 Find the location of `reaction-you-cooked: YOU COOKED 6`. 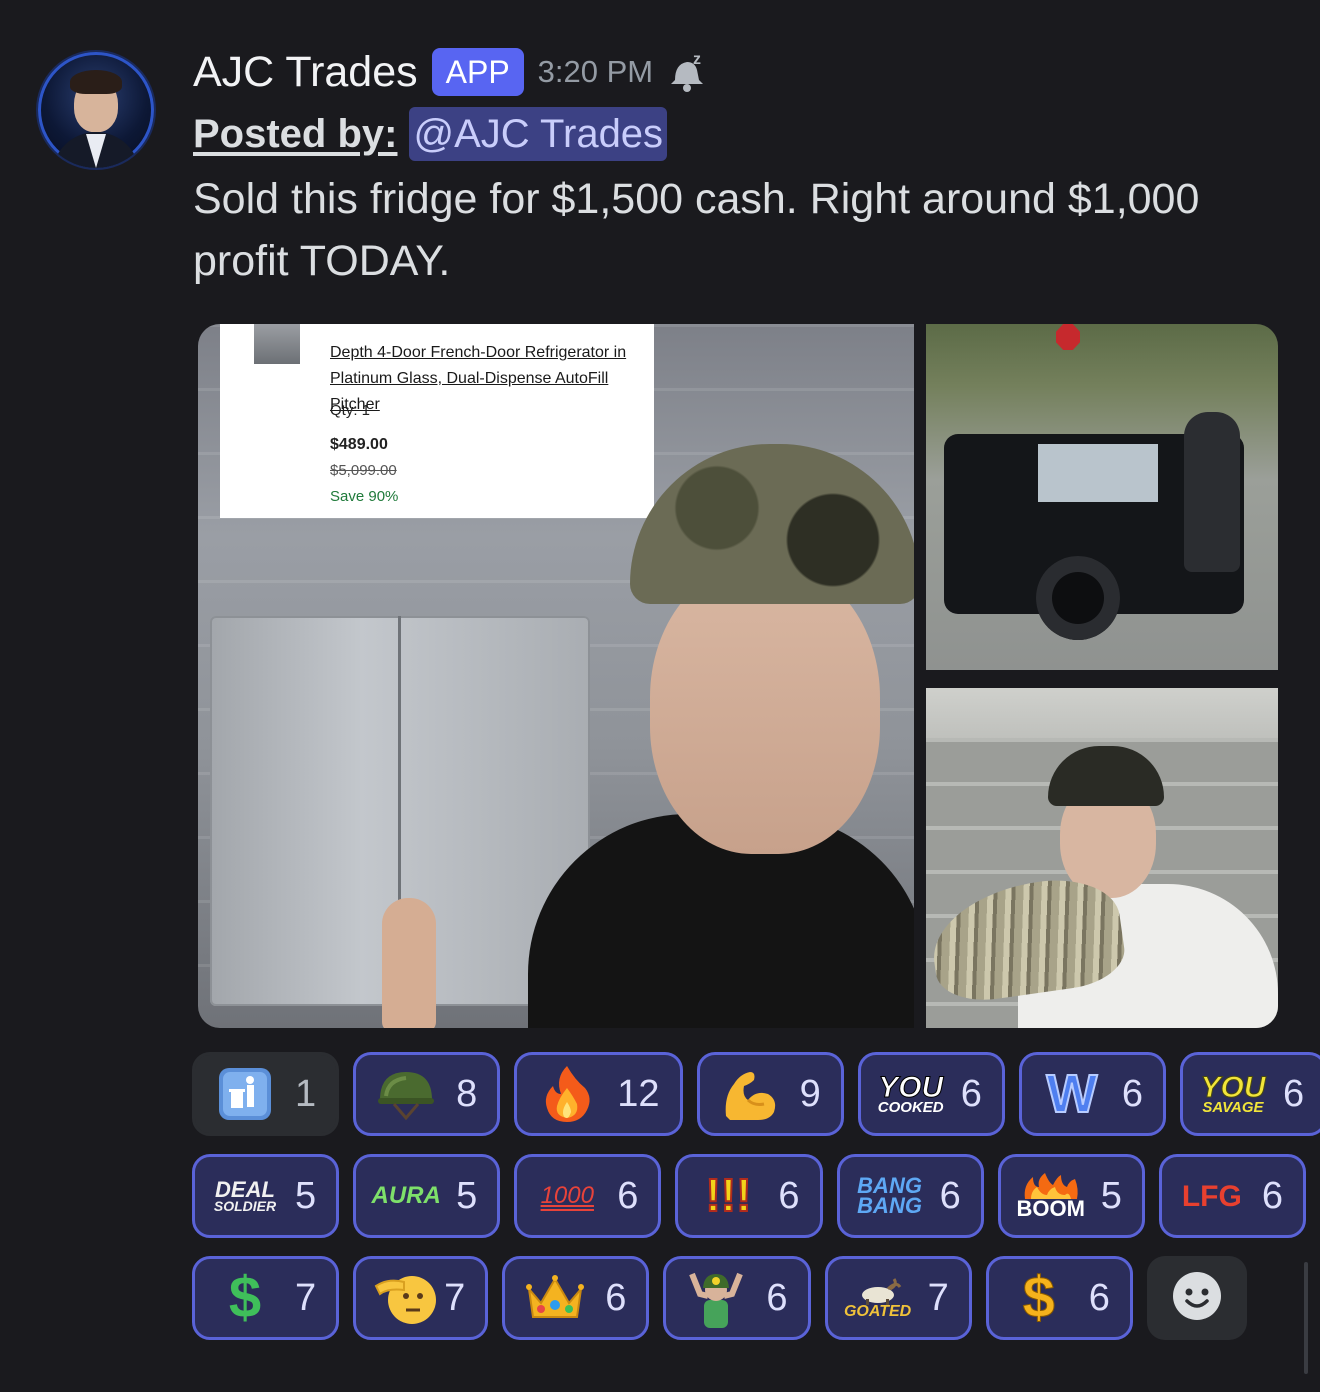

reaction-you-cooked: YOU COOKED 6 is located at coordinates (931, 1094).